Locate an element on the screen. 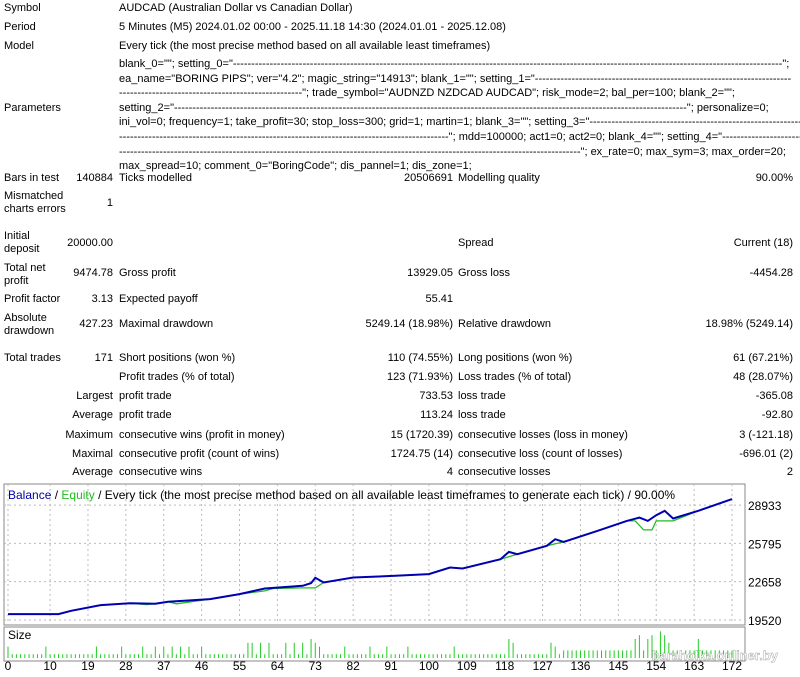 The height and width of the screenshot is (677, 800). label: Symbol is located at coordinates (22, 8).